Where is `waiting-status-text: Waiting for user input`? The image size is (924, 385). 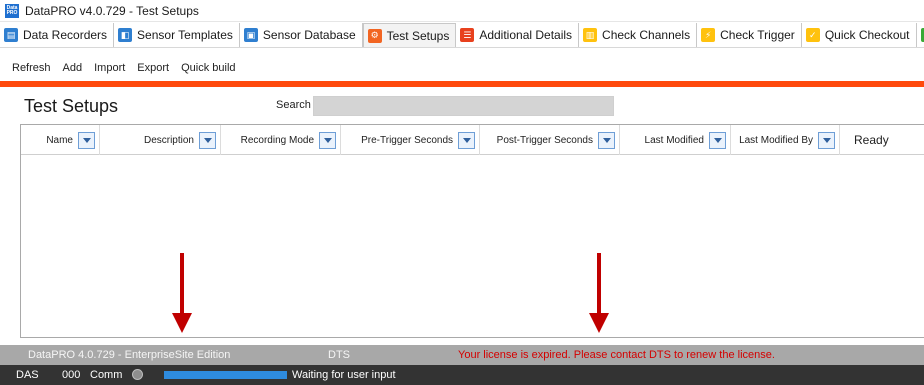
waiting-status-text: Waiting for user input is located at coordinates (344, 375).